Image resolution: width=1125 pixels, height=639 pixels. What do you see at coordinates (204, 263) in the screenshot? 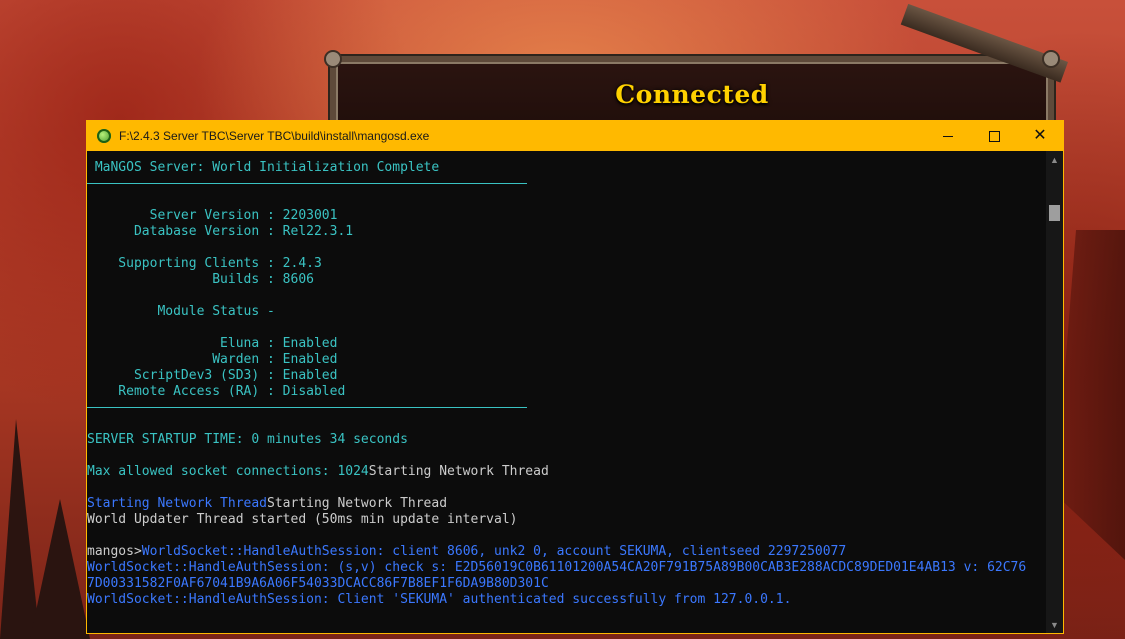
I see `console-line: Supporting Clients : 2.4.3` at bounding box center [204, 263].